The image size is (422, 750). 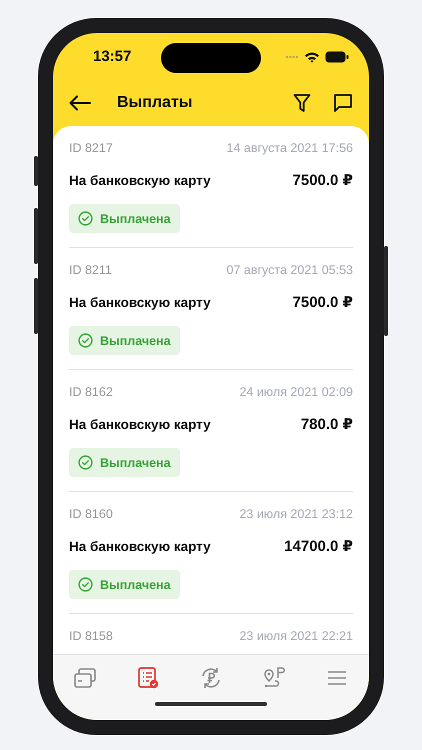 I want to click on payout-id: ID 8162, so click(x=91, y=392).